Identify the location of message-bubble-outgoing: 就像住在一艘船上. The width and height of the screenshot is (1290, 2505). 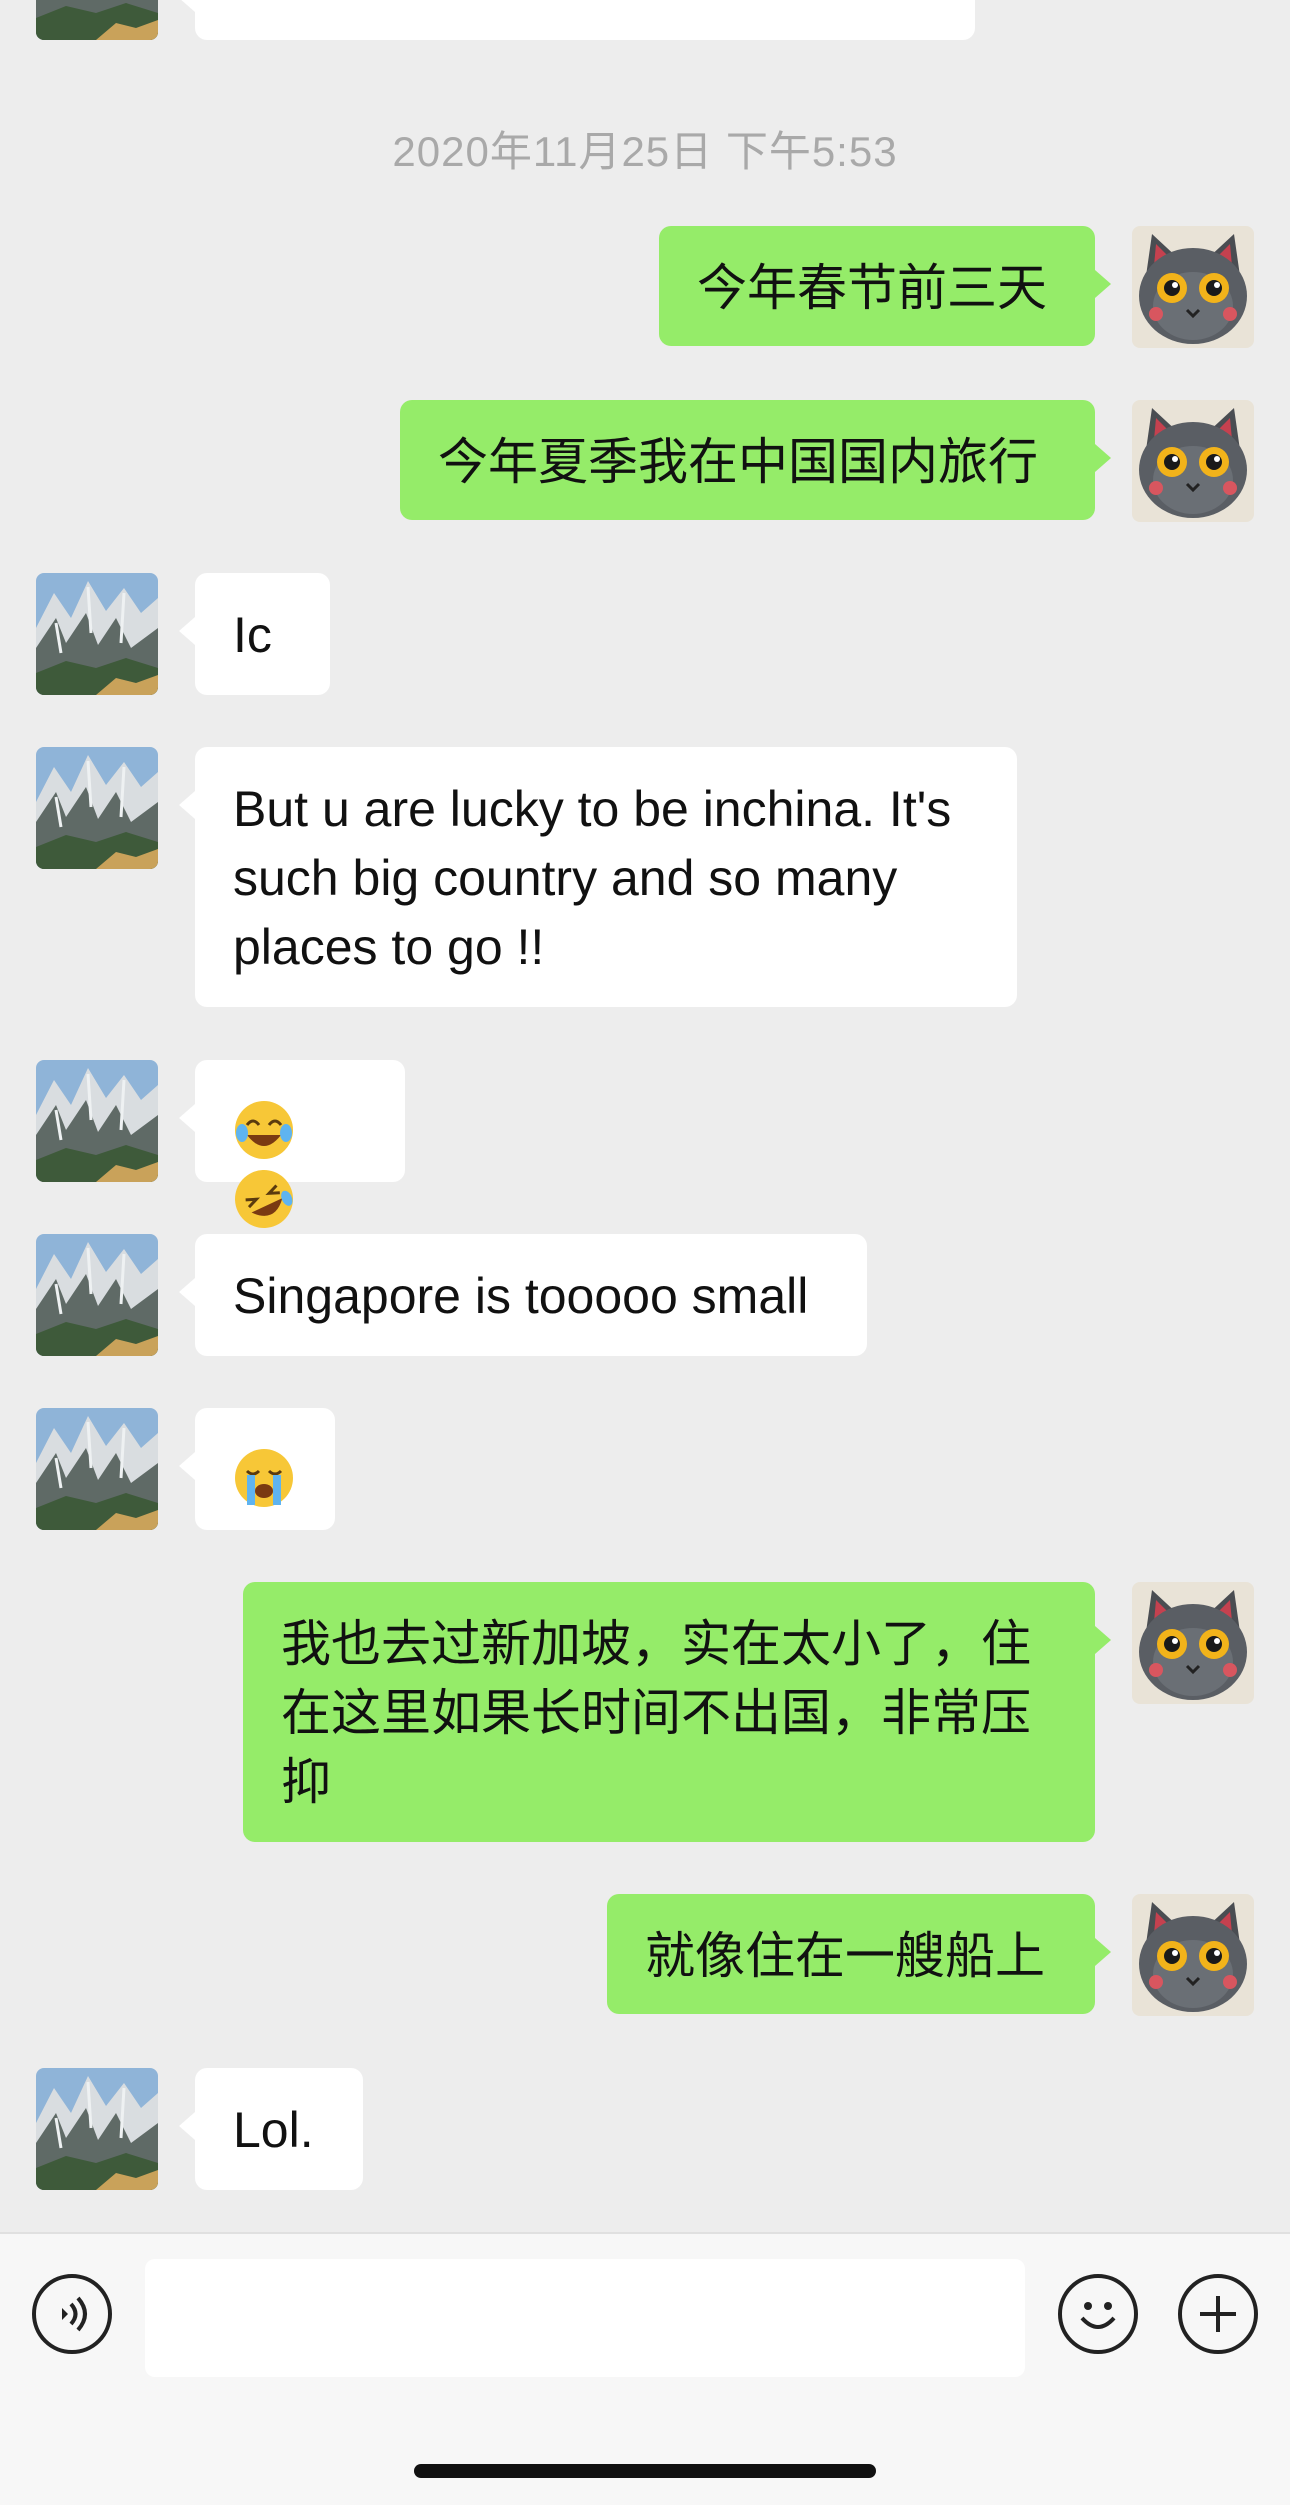
(859, 1954).